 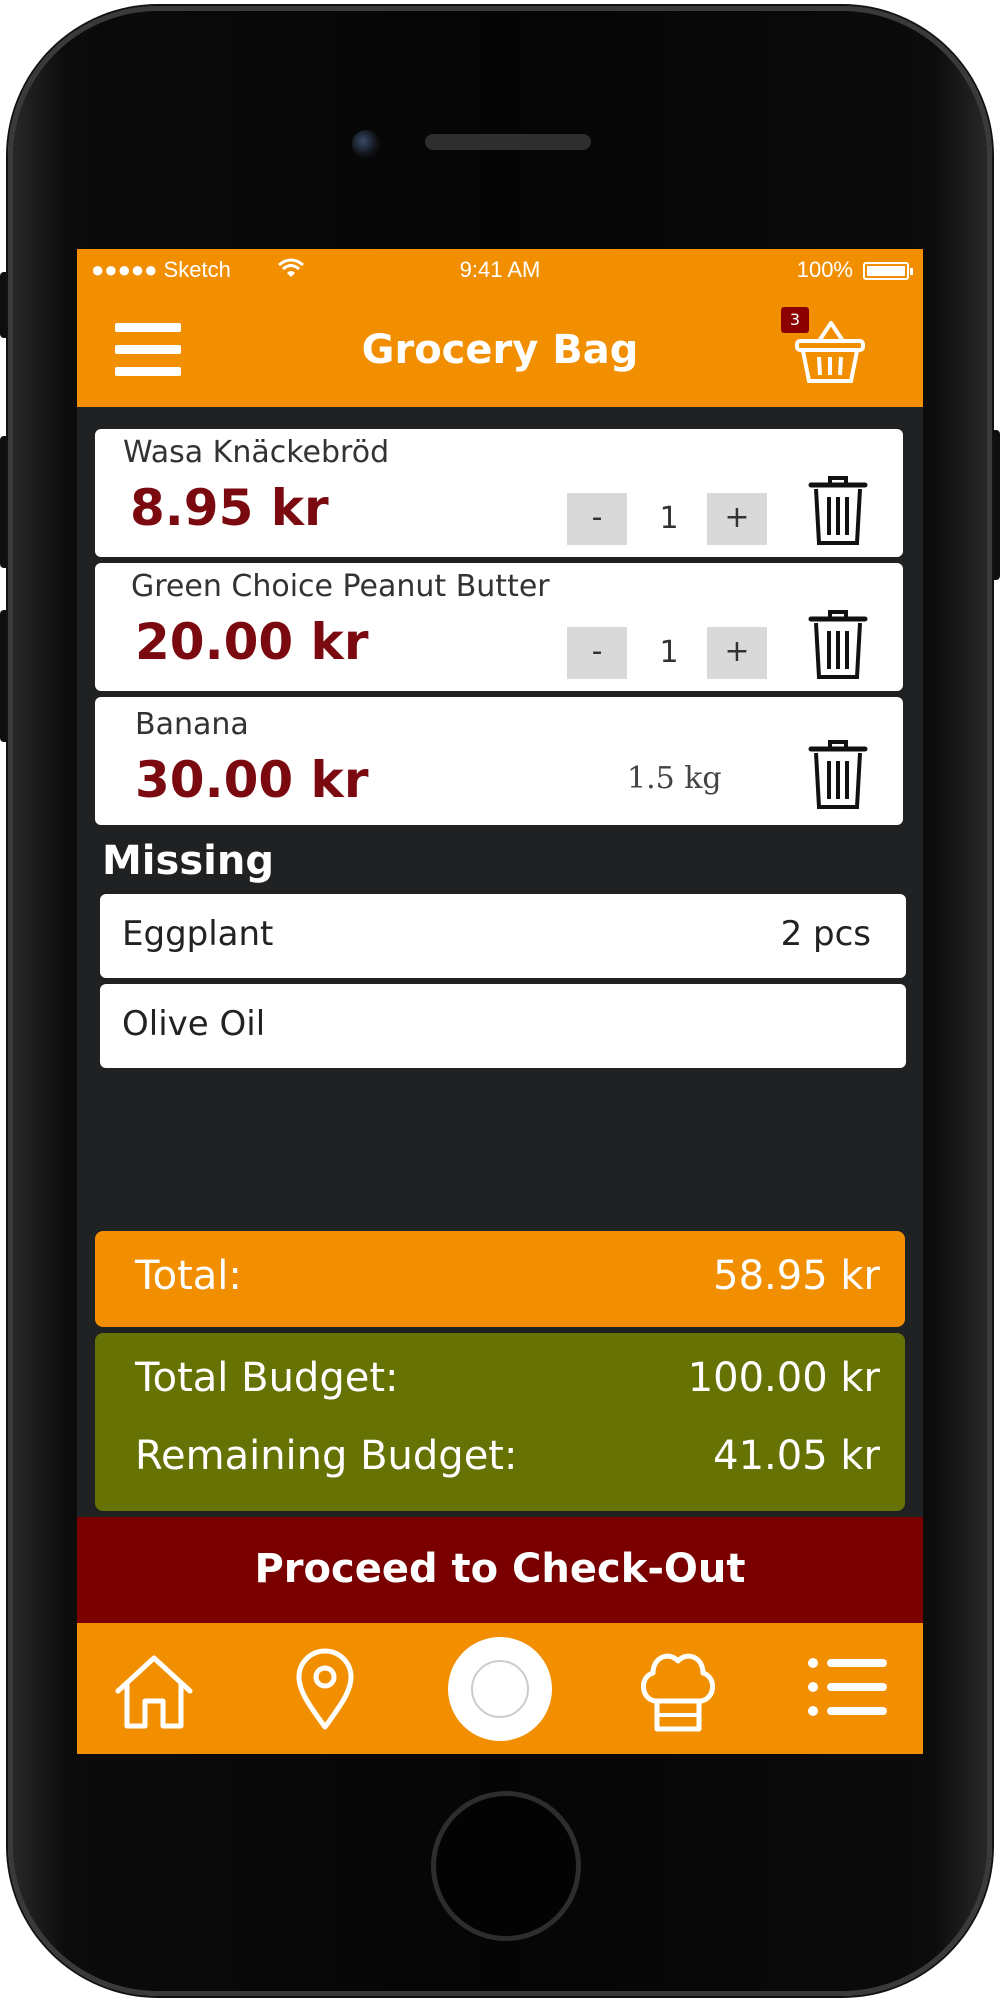 I want to click on missing-section-title: Missing, so click(x=188, y=861).